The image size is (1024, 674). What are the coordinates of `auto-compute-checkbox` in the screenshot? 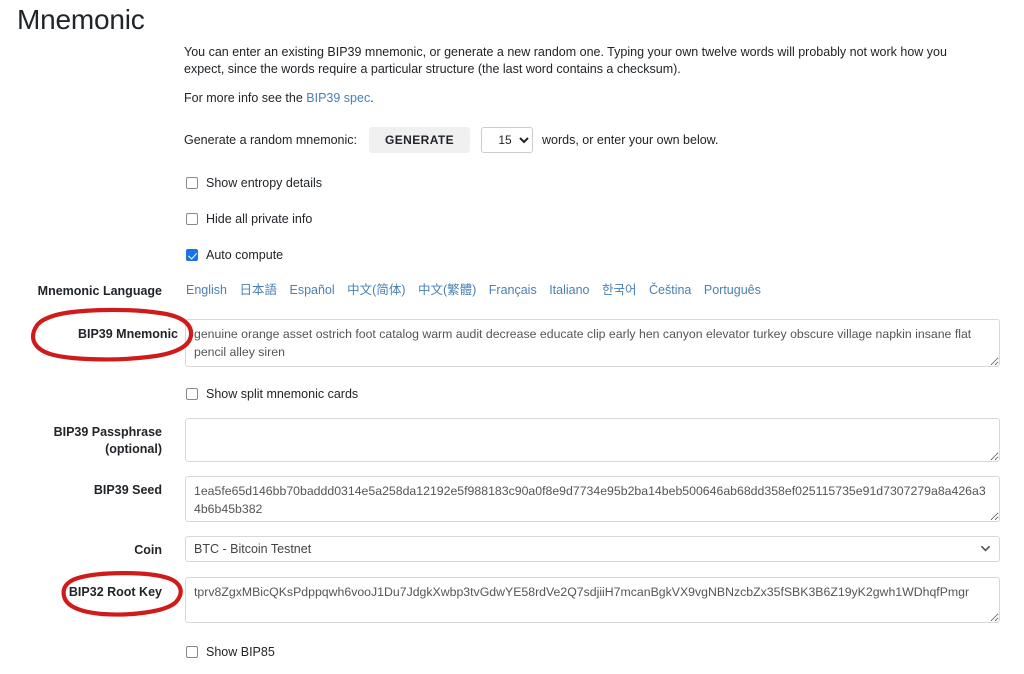 It's located at (192, 255).